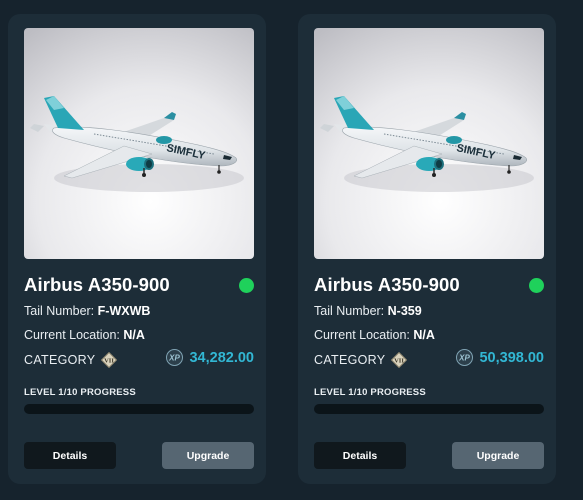 The height and width of the screenshot is (500, 583). I want to click on xp-value: 34,282.00, so click(221, 357).